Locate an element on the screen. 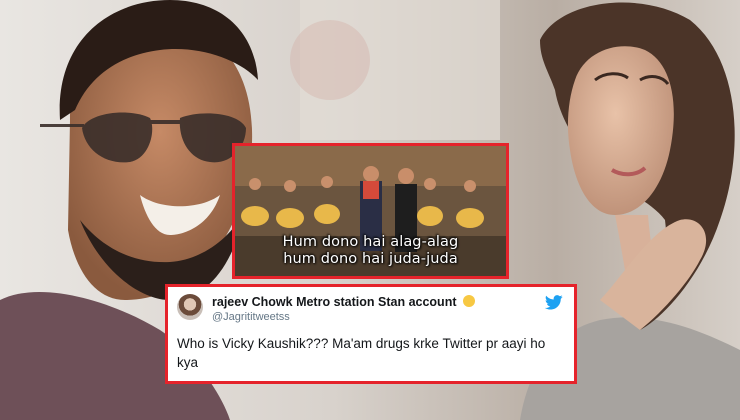 Image resolution: width=740 pixels, height=420 pixels. relieved-face-icon is located at coordinates (468, 301).